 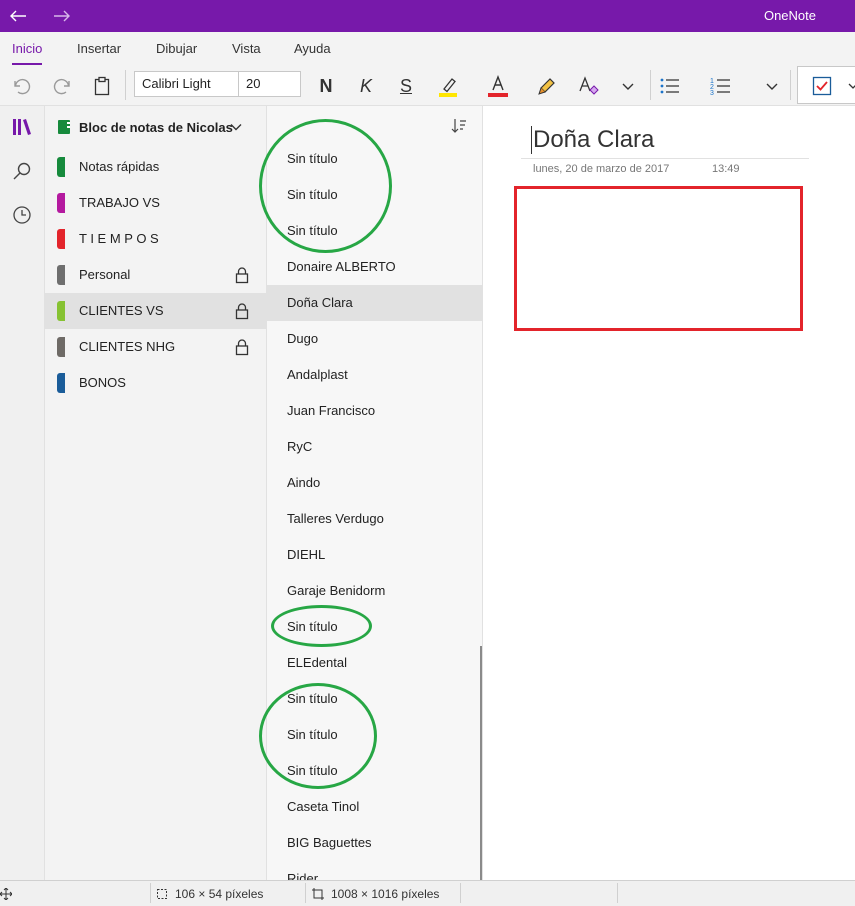 I want to click on strikethrough-icon: S, so click(x=405, y=85).